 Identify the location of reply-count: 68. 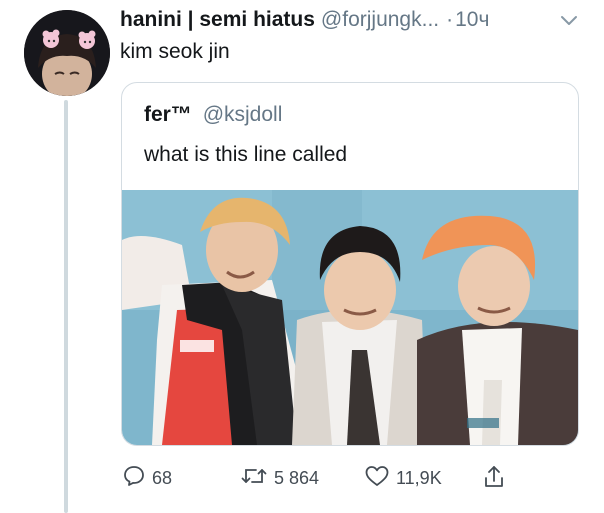
(162, 478).